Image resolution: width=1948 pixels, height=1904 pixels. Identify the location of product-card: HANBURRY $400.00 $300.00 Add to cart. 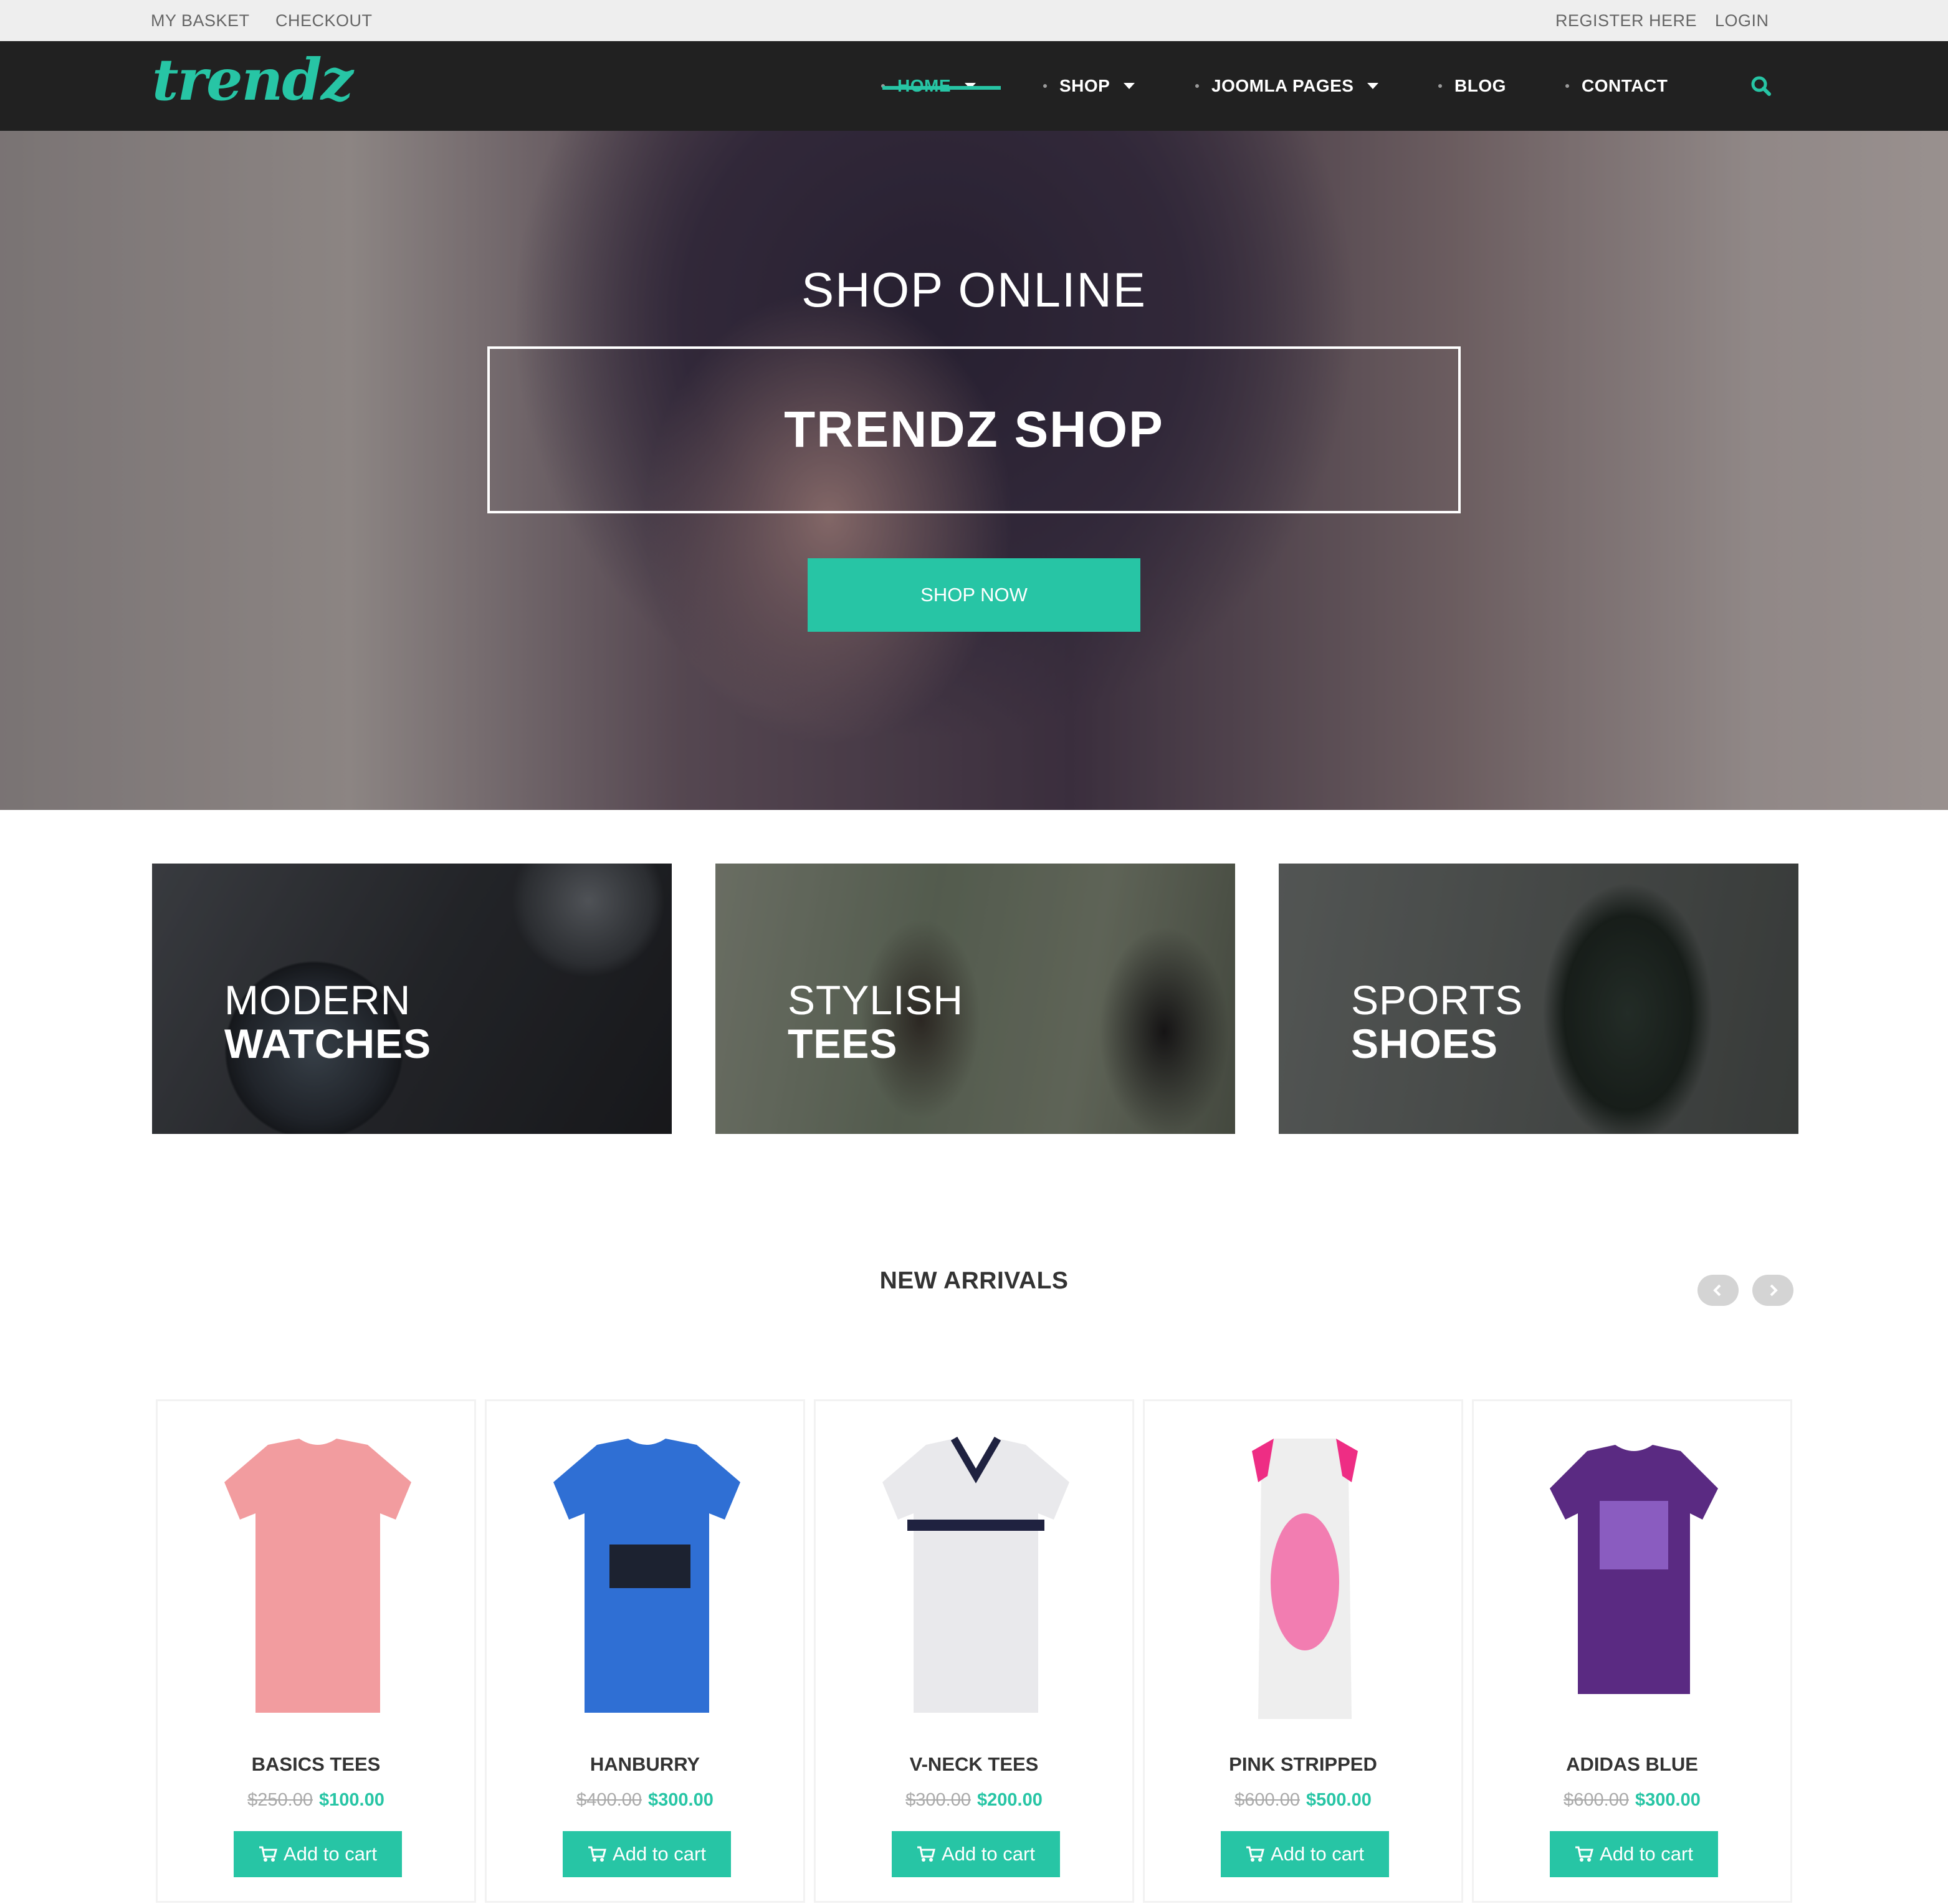
(645, 1651).